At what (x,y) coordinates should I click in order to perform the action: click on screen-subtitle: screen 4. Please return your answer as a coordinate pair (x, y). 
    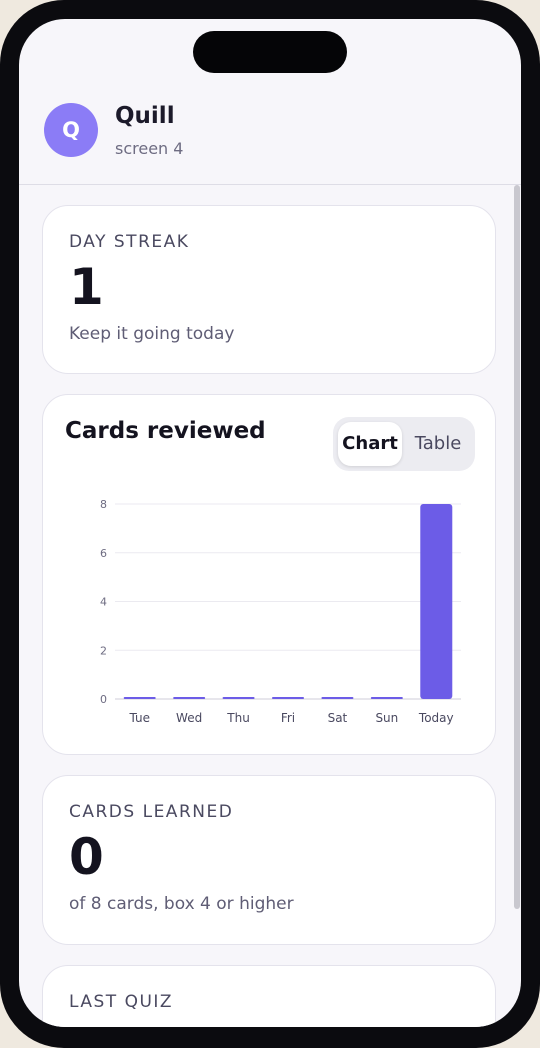
    Looking at the image, I should click on (149, 148).